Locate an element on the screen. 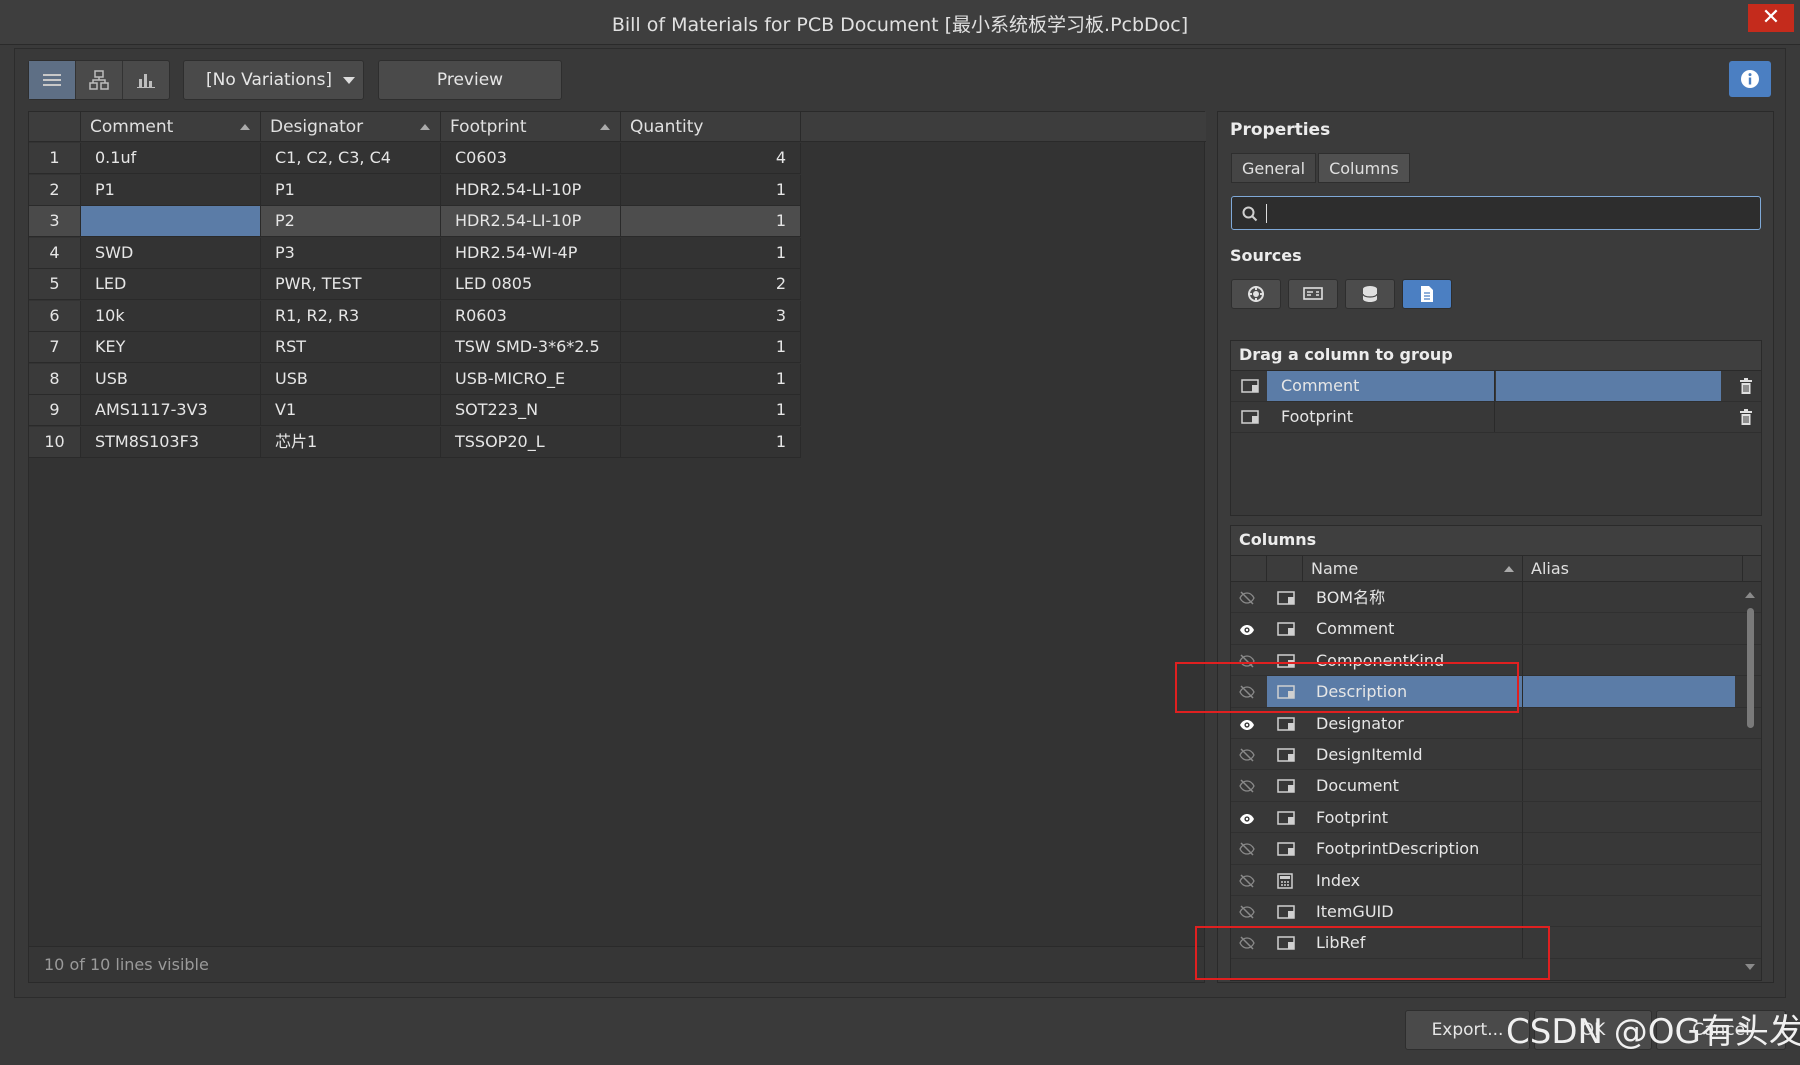 The width and height of the screenshot is (1800, 1065). column-header-comment: Comment is located at coordinates (171, 127).